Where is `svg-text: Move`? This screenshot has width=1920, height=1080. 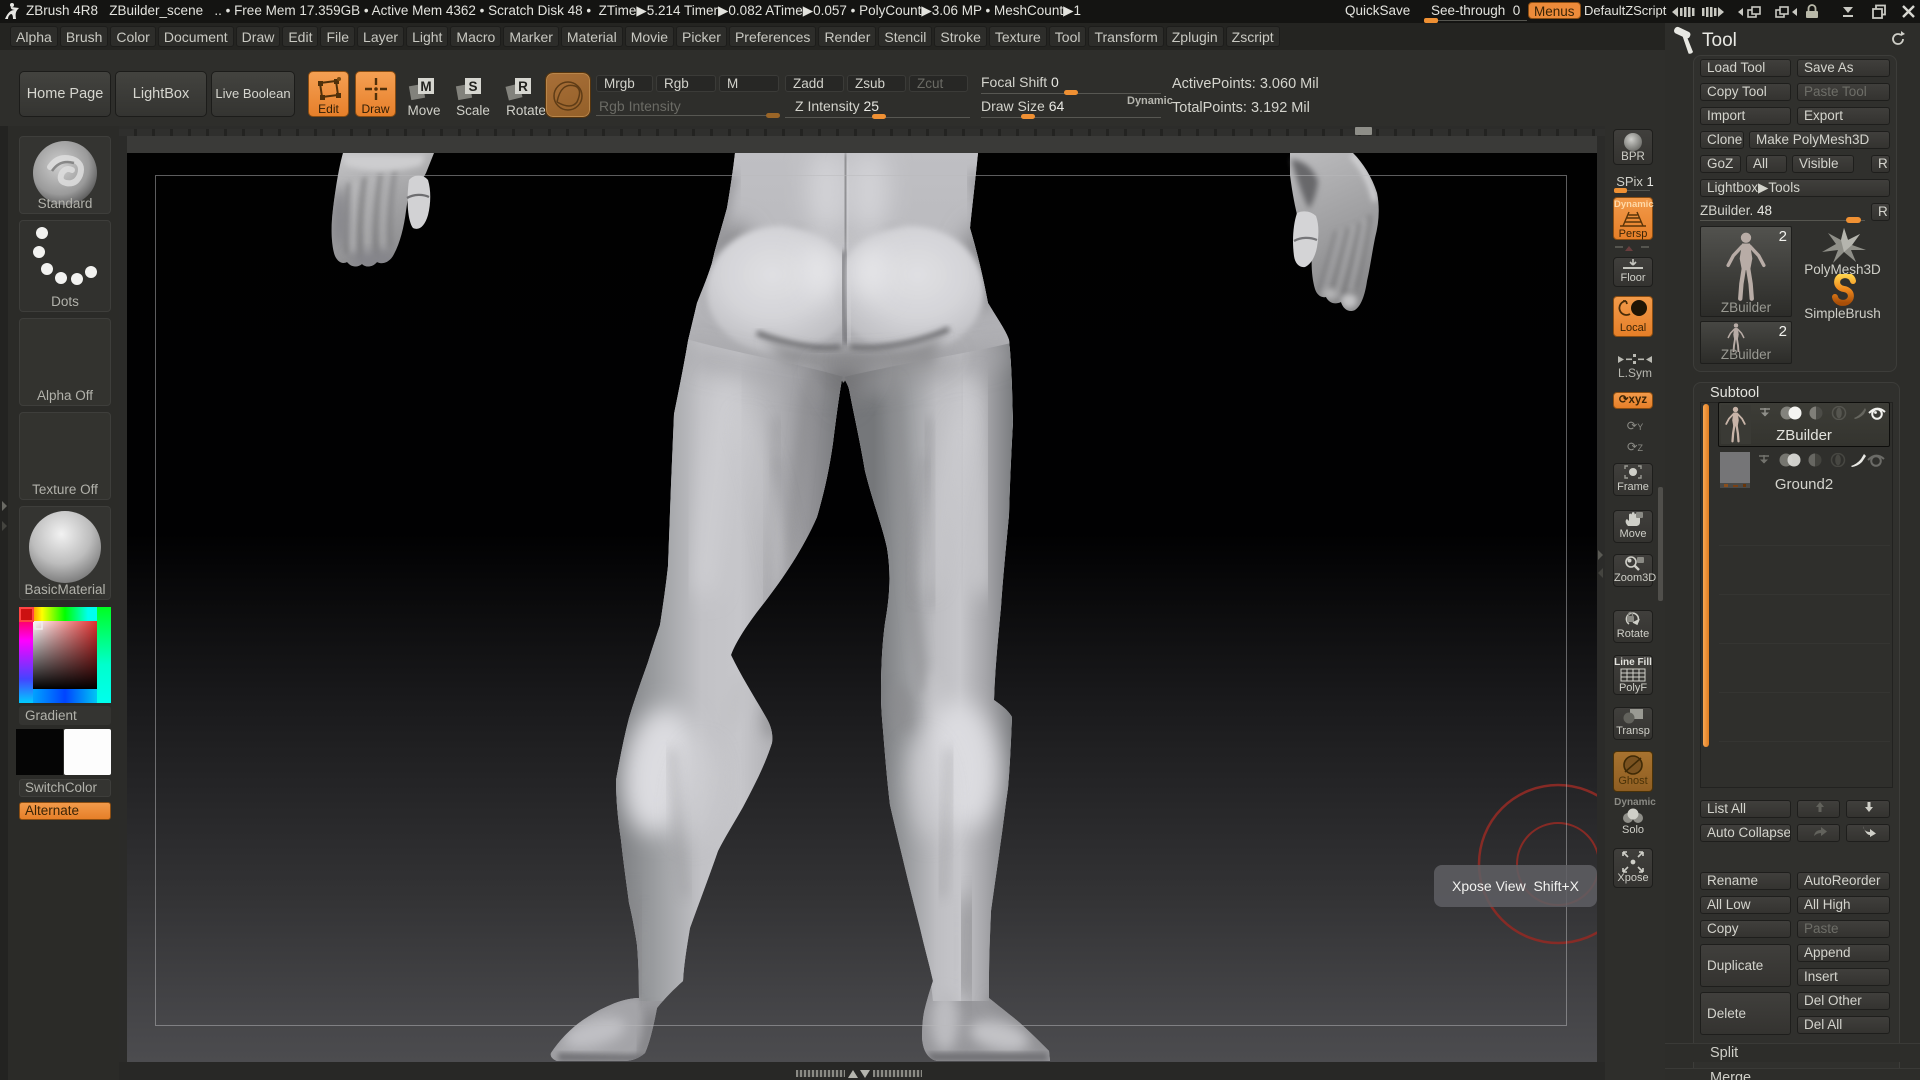 svg-text: Move is located at coordinates (424, 110).